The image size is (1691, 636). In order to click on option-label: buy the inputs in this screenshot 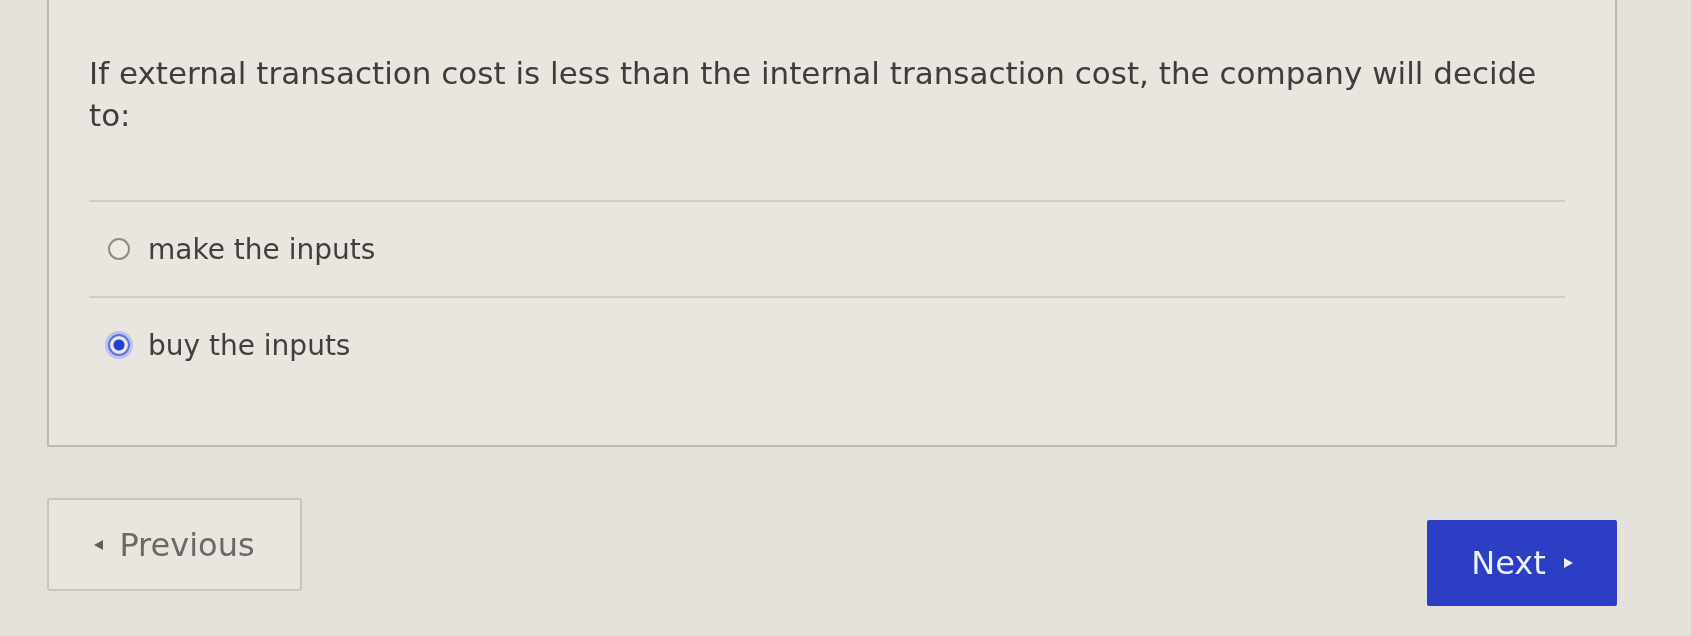, I will do `click(249, 345)`.